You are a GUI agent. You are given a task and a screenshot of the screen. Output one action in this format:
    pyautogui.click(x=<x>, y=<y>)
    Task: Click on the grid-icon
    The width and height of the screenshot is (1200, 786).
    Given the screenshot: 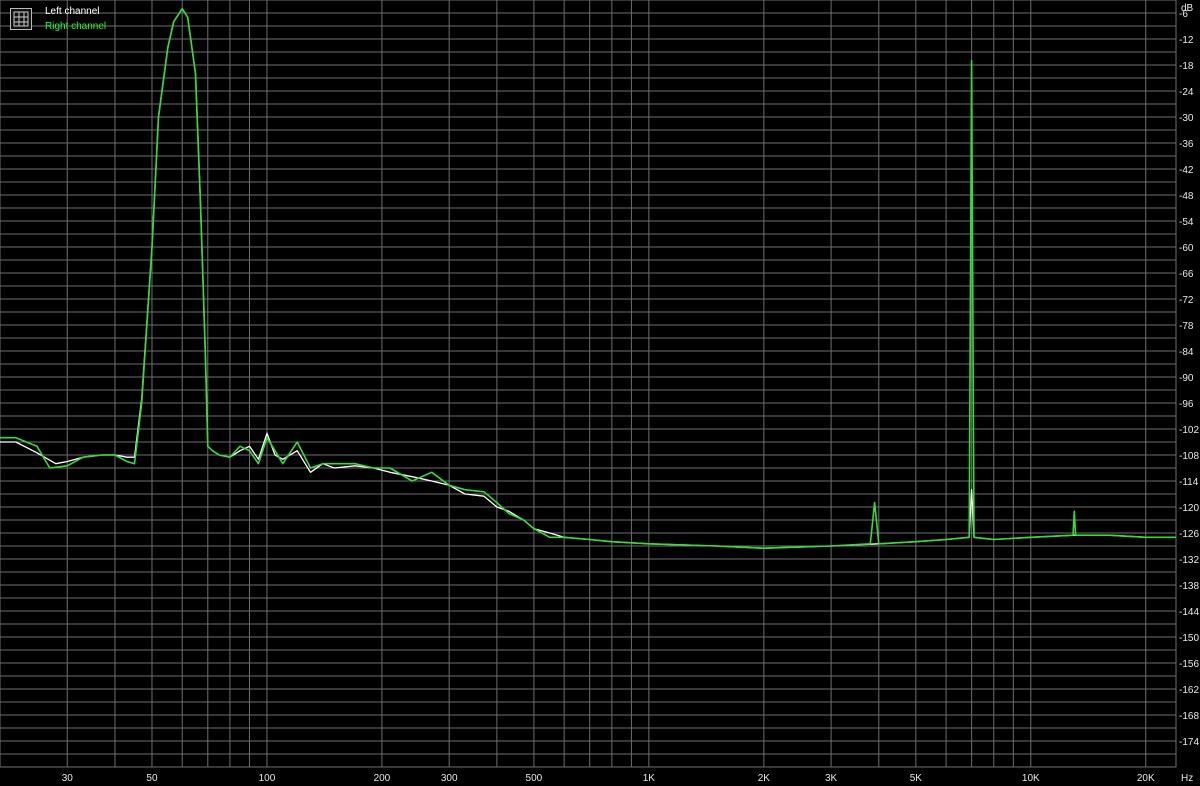 What is the action you would take?
    pyautogui.click(x=21, y=19)
    